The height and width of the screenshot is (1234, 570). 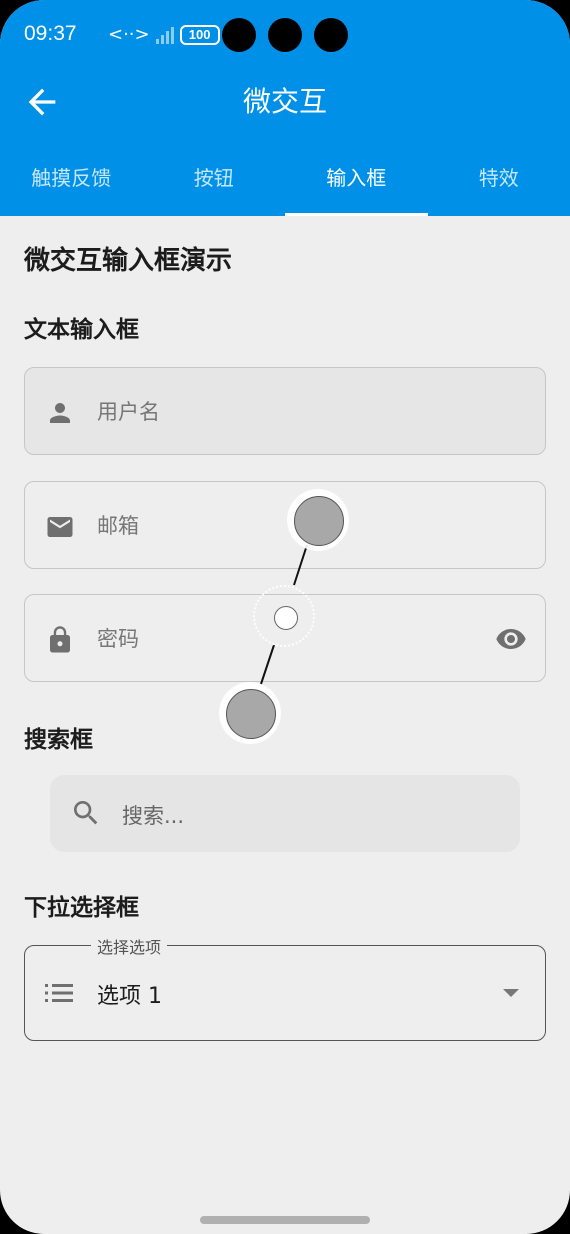 I want to click on email-field: 邮箱, so click(x=285, y=525).